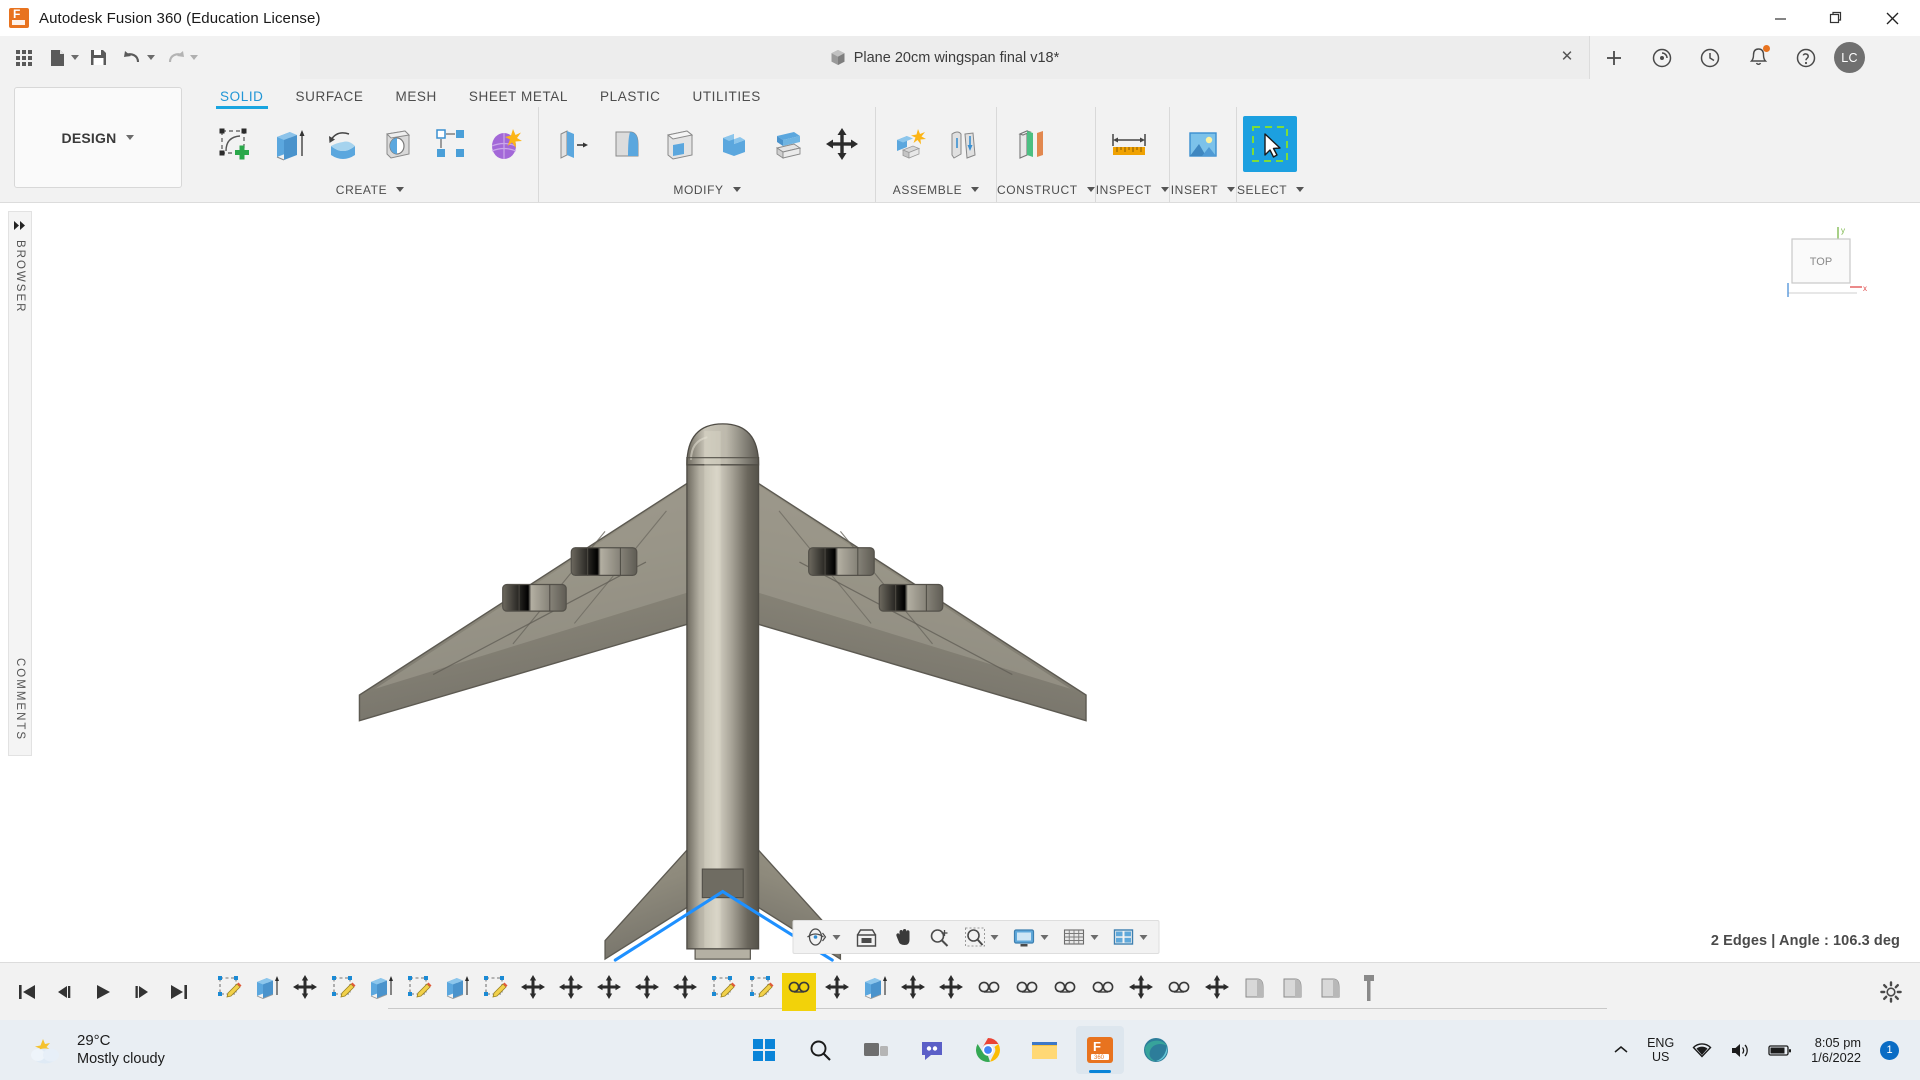 Image resolution: width=1920 pixels, height=1080 pixels. What do you see at coordinates (988, 1050) in the screenshot?
I see `chrome-button` at bounding box center [988, 1050].